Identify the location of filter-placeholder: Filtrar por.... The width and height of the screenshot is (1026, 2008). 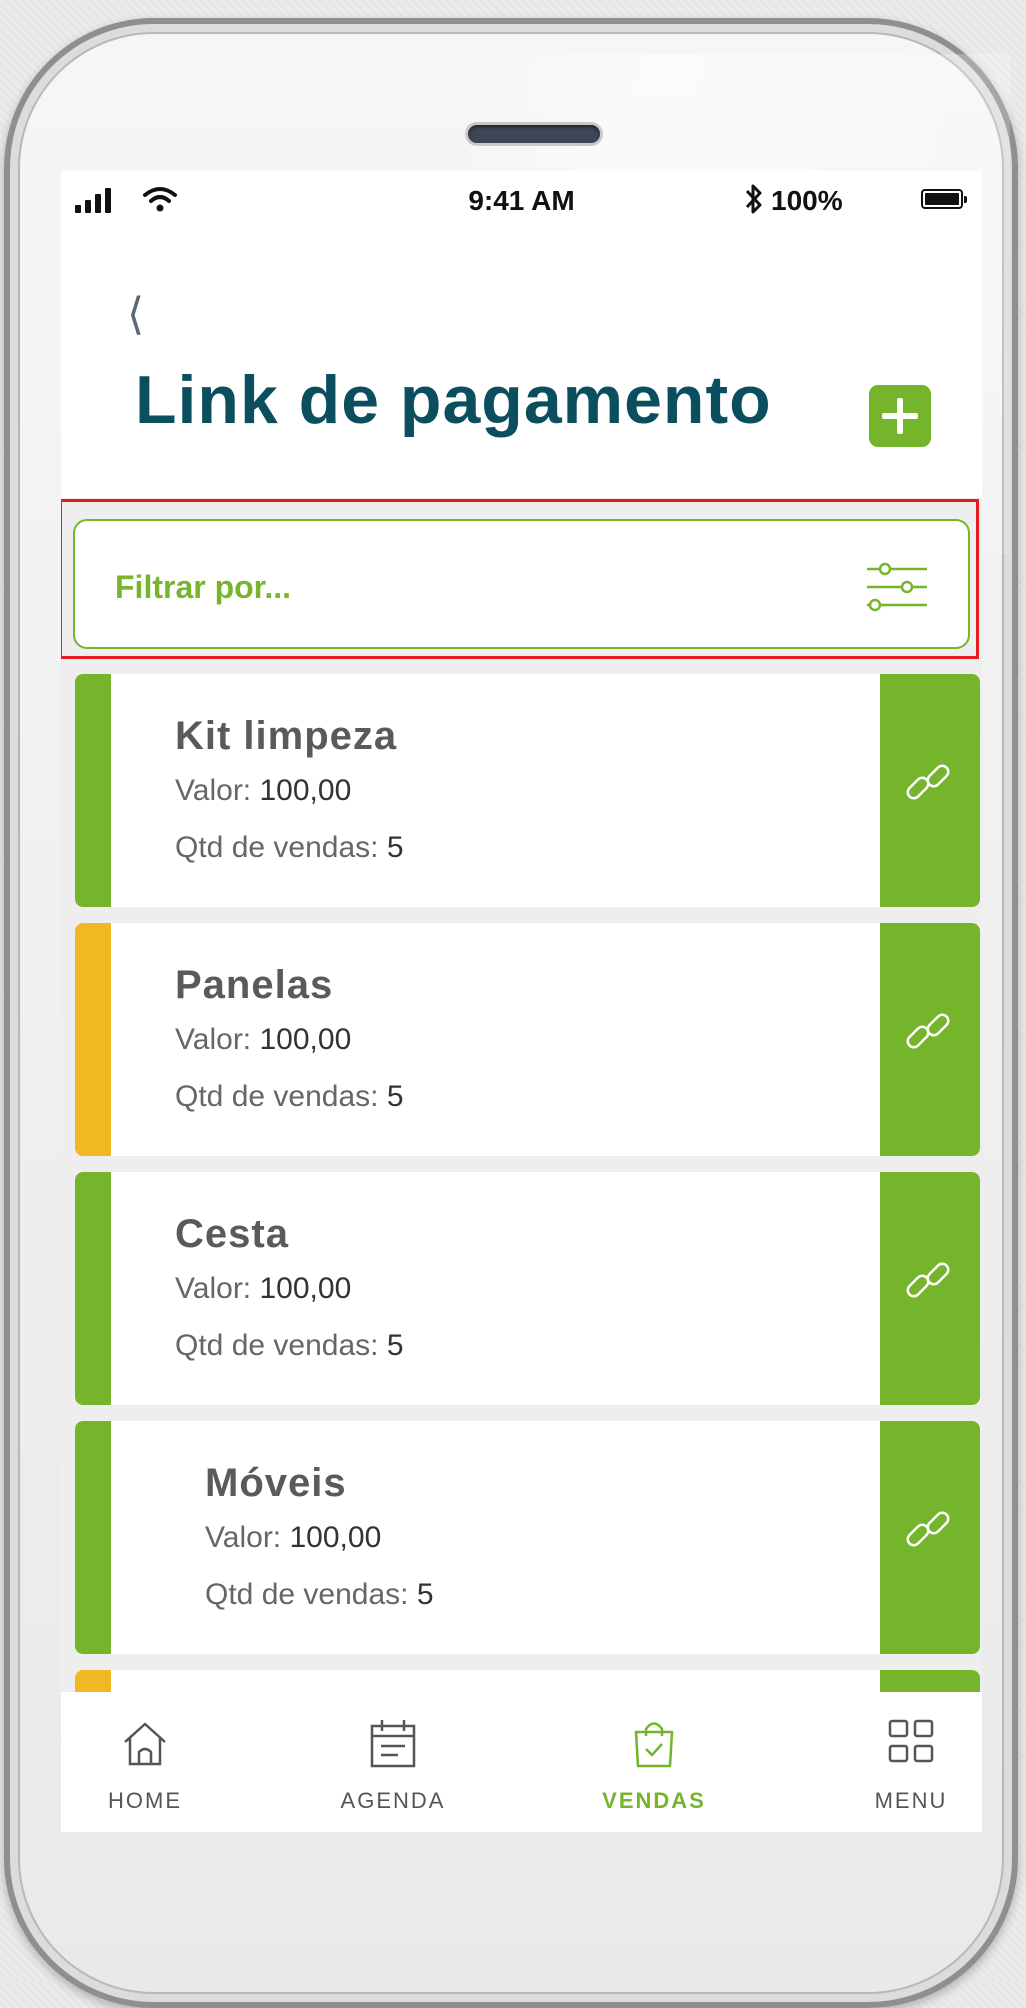
(203, 587).